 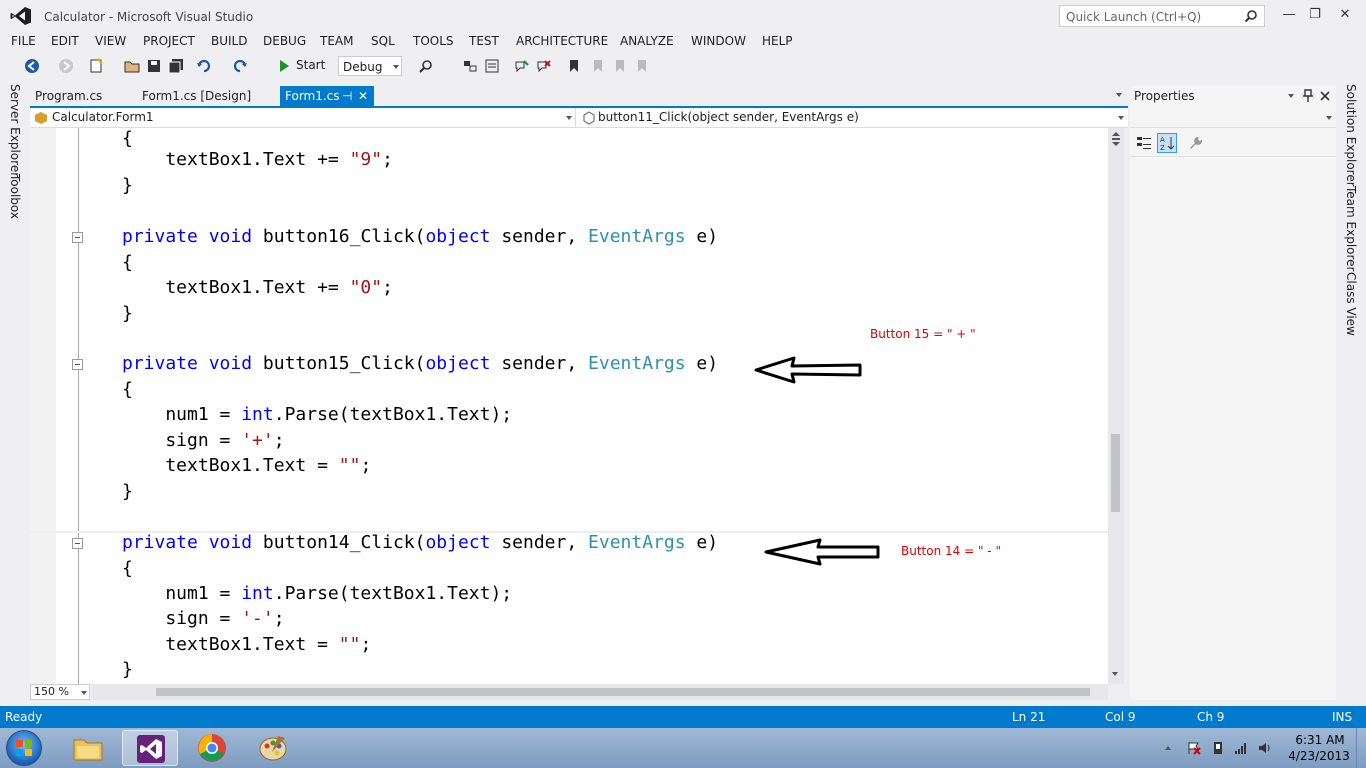 I want to click on windows-start-button, so click(x=24, y=748).